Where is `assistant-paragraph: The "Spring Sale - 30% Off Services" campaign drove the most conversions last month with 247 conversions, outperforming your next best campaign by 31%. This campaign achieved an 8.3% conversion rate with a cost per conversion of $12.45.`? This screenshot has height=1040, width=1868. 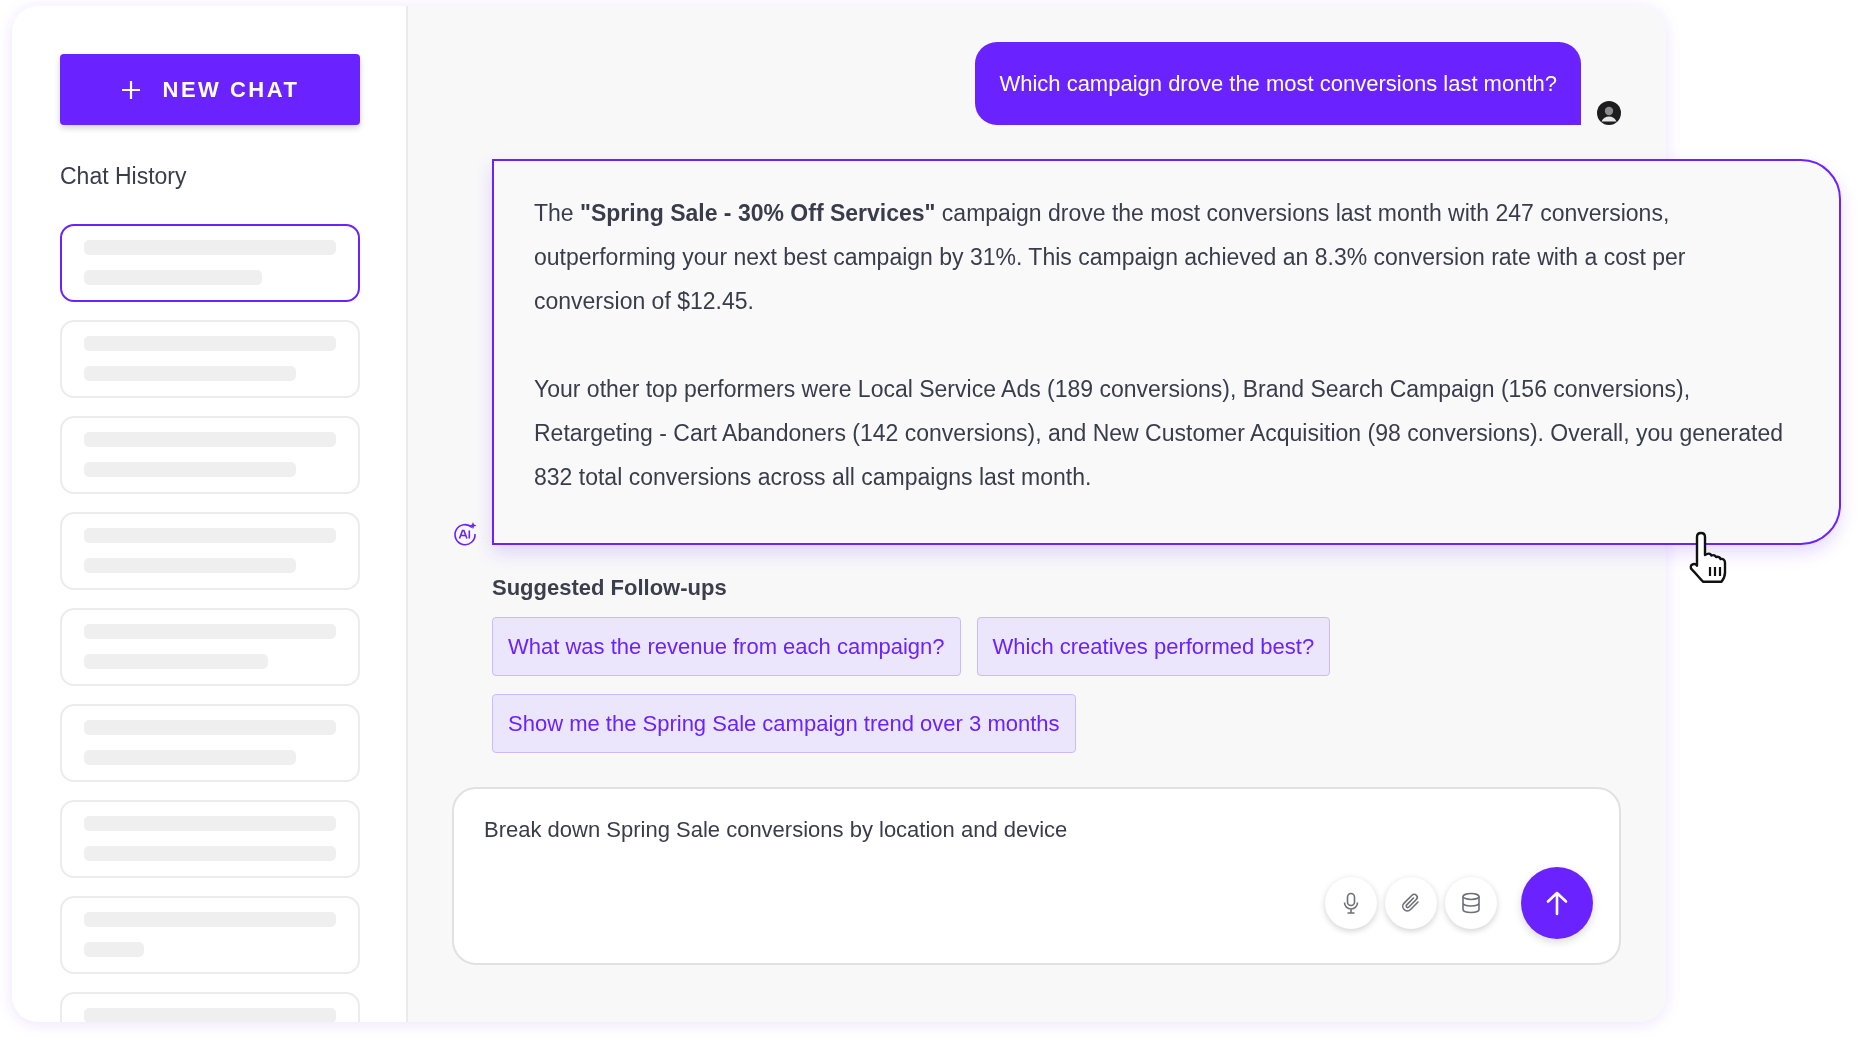 assistant-paragraph: The "Spring Sale - 30% Off Services" campaign drove the most conversions last month with 247 conversions, outperforming your next best campaign by 31%. This campaign achieved an 8.3% conversion rate with a cost per conversion of $12.45. is located at coordinates (1110, 257).